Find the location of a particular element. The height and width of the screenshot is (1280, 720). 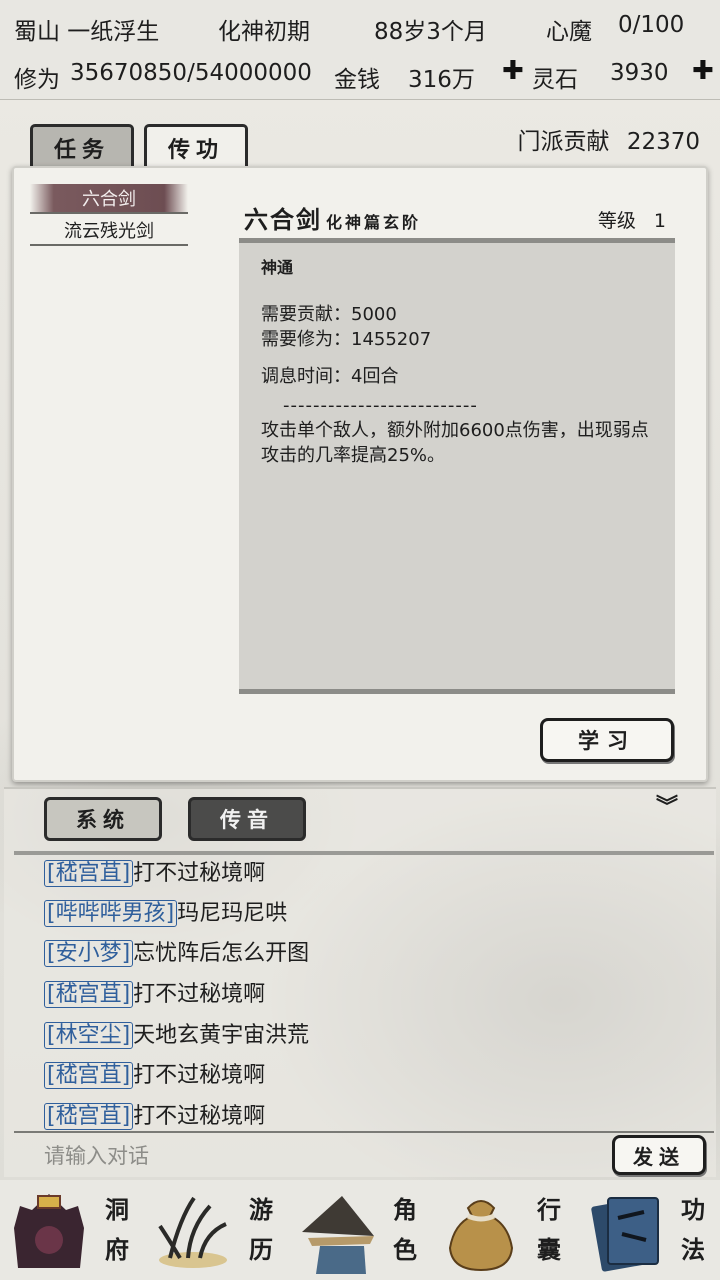

chat-input is located at coordinates (324, 1156).